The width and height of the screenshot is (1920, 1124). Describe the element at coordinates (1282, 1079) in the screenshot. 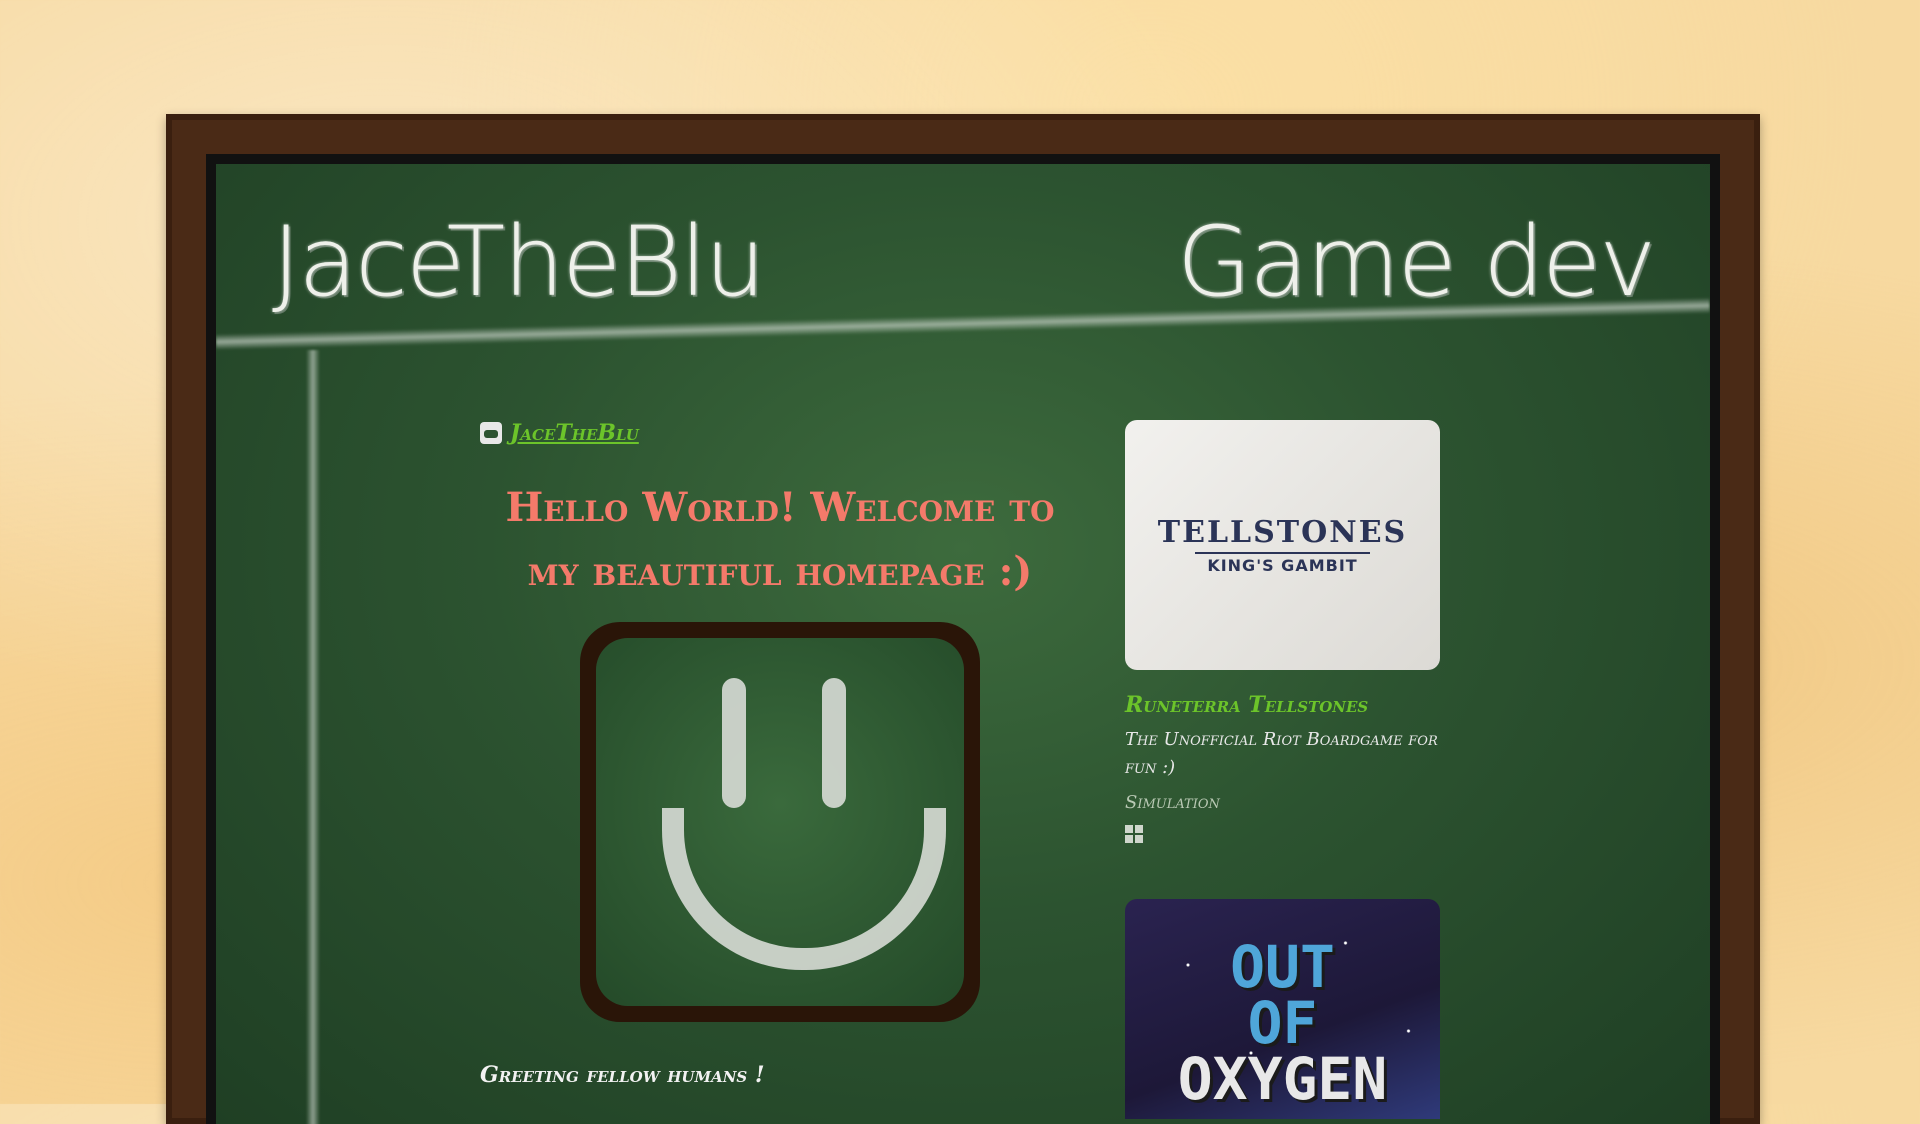

I see `cover-line-3: OXYGEN` at that location.